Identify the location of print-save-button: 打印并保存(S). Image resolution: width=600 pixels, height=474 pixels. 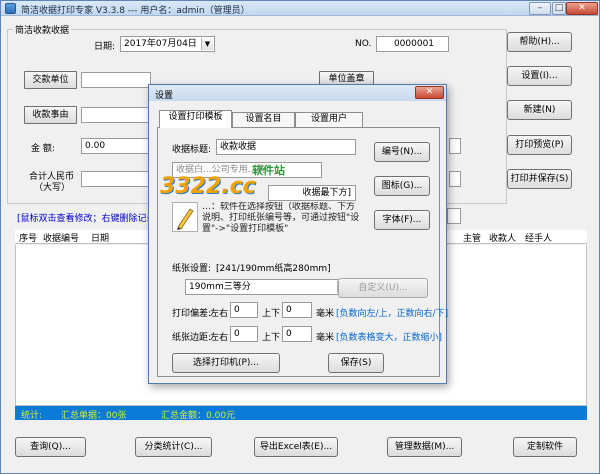
(539, 179).